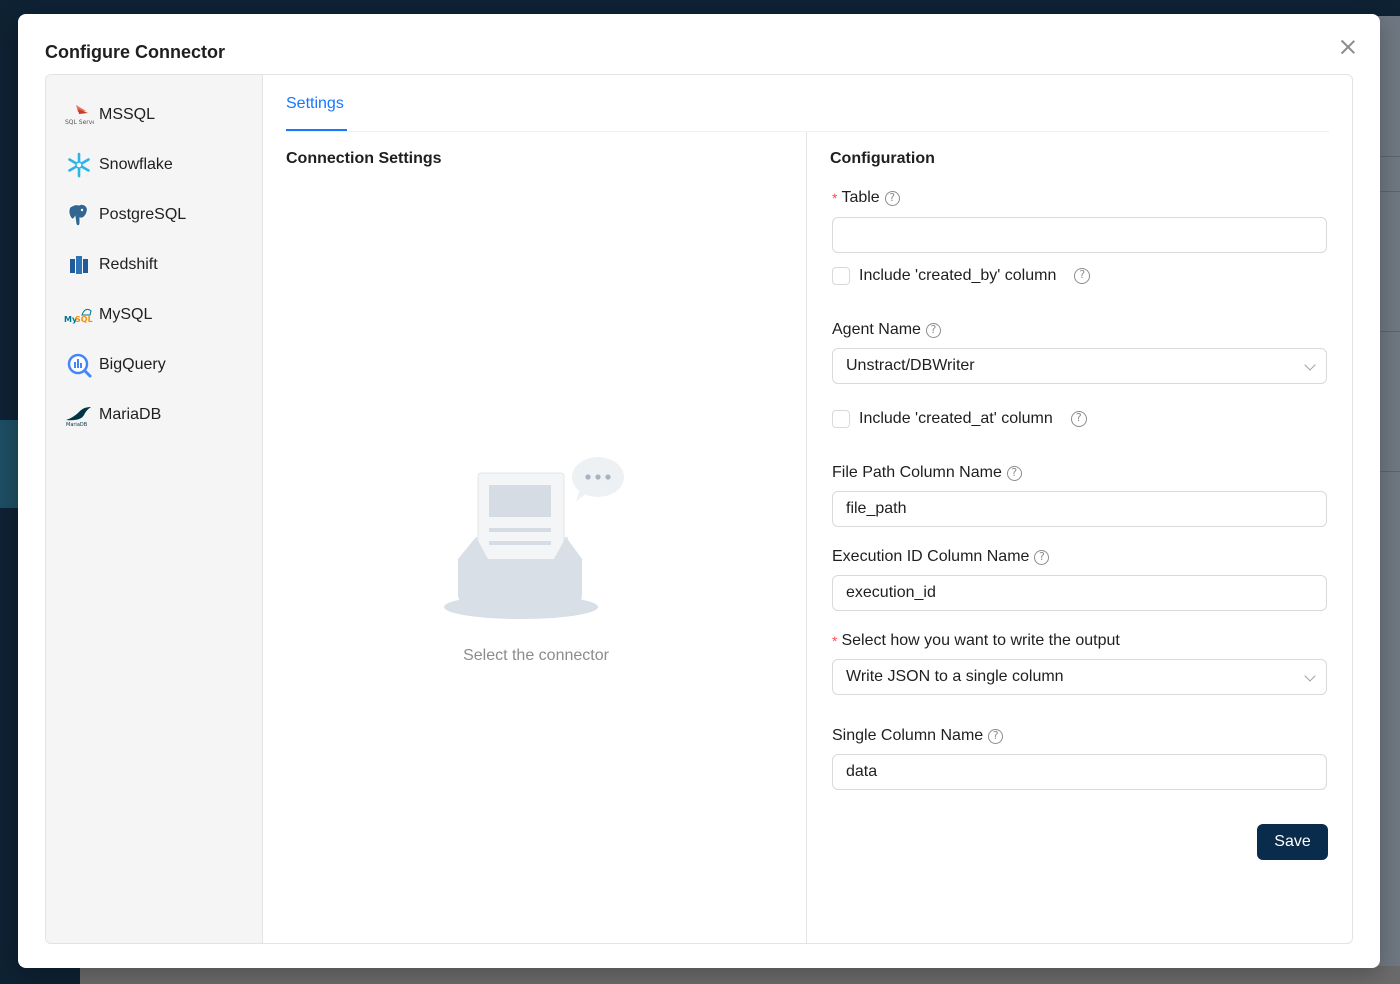 The image size is (1400, 984). I want to click on connector-item-postgresql: PostgreSQL, so click(159, 215).